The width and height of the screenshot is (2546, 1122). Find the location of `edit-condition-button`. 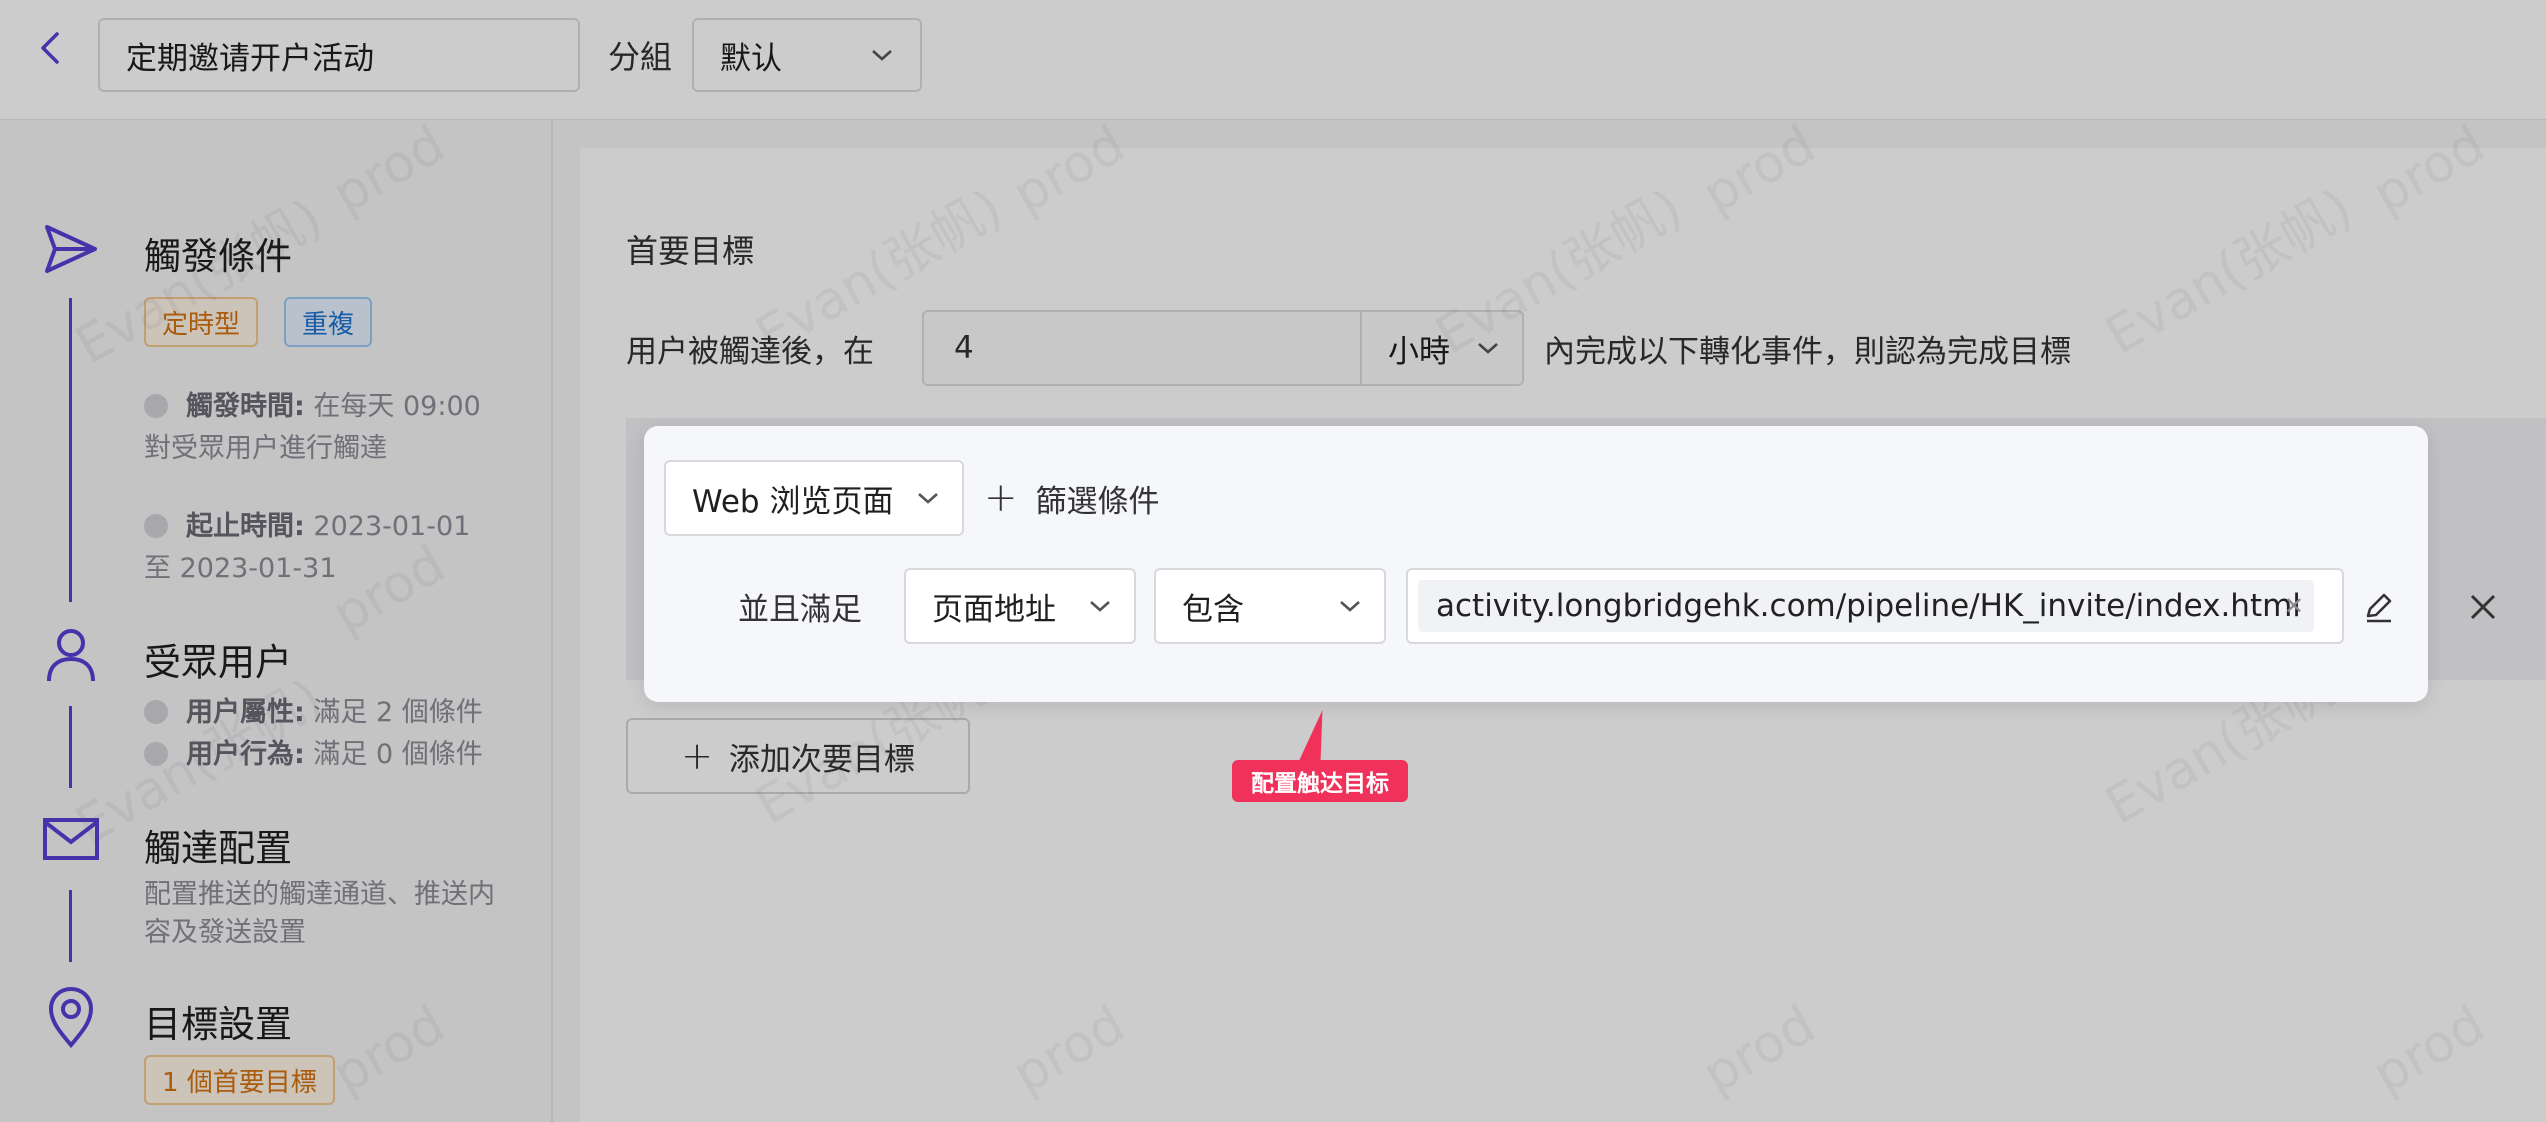

edit-condition-button is located at coordinates (2379, 607).